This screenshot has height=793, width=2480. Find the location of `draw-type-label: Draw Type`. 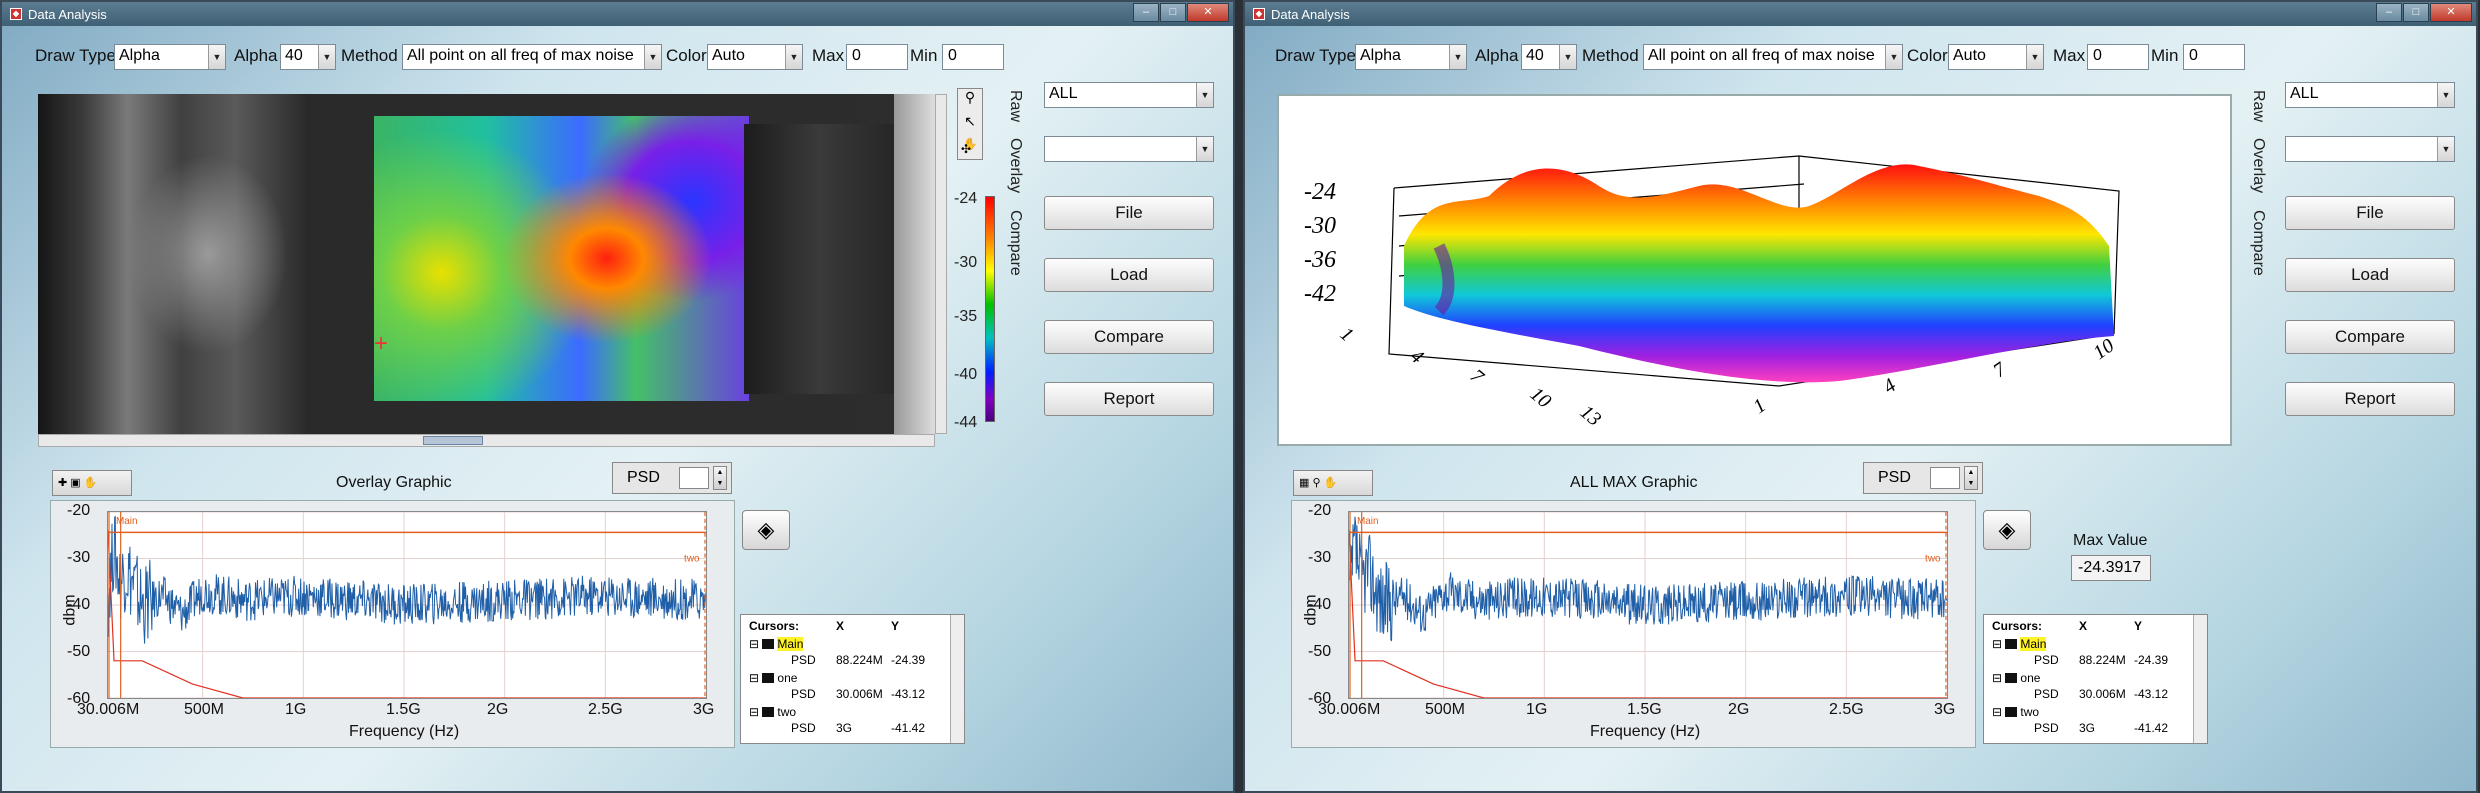

draw-type-label: Draw Type is located at coordinates (75, 55).